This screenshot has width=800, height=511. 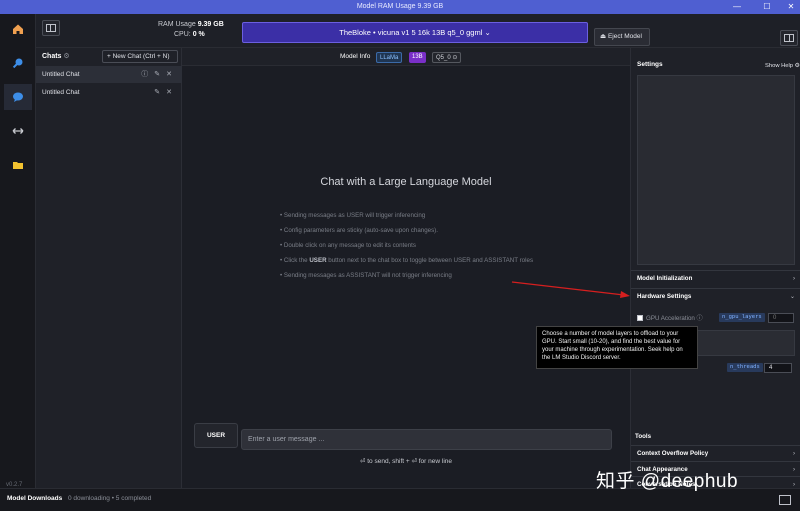 I want to click on cpu-label: CPU:, so click(x=182, y=34).